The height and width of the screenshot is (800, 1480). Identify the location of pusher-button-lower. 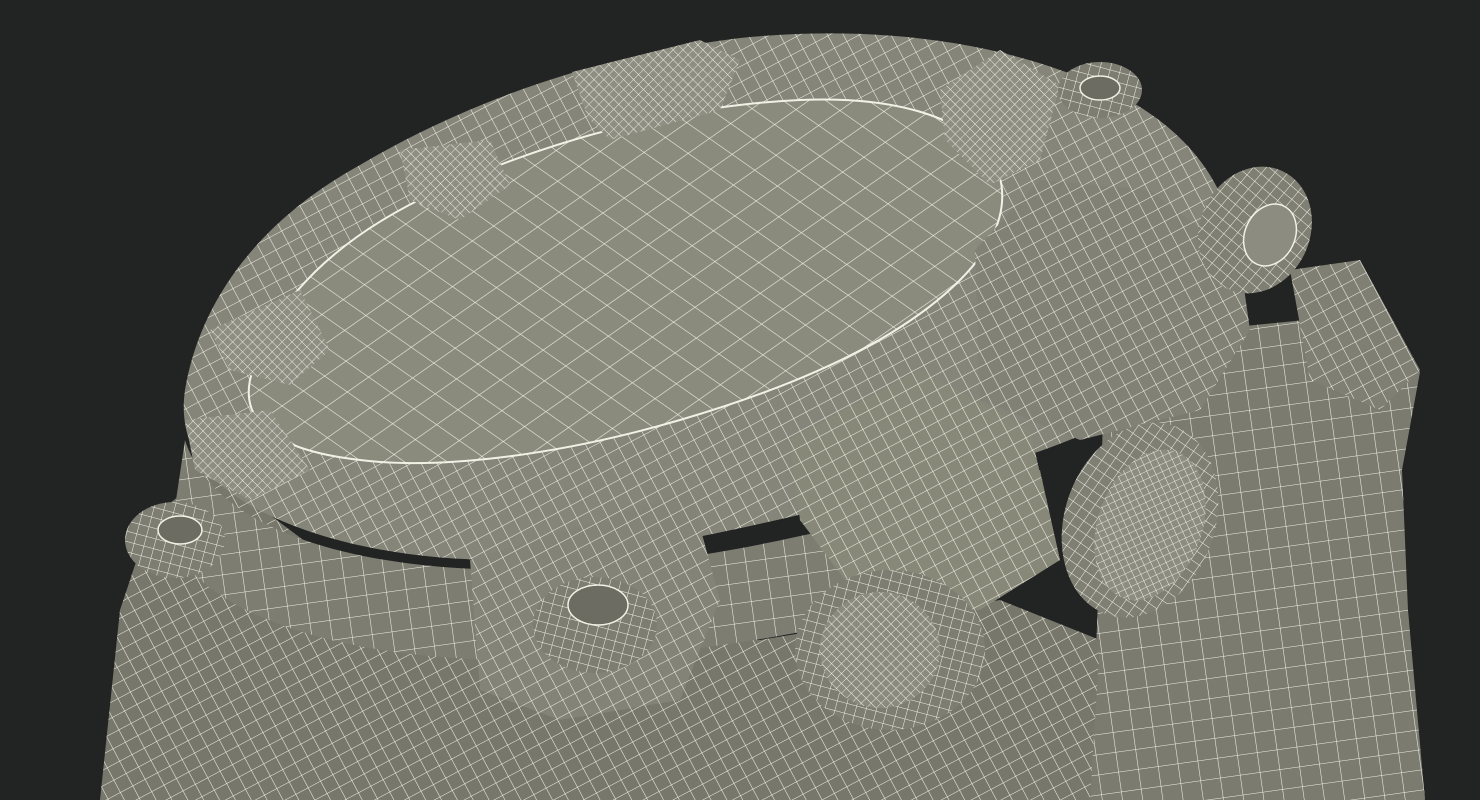
(890, 650).